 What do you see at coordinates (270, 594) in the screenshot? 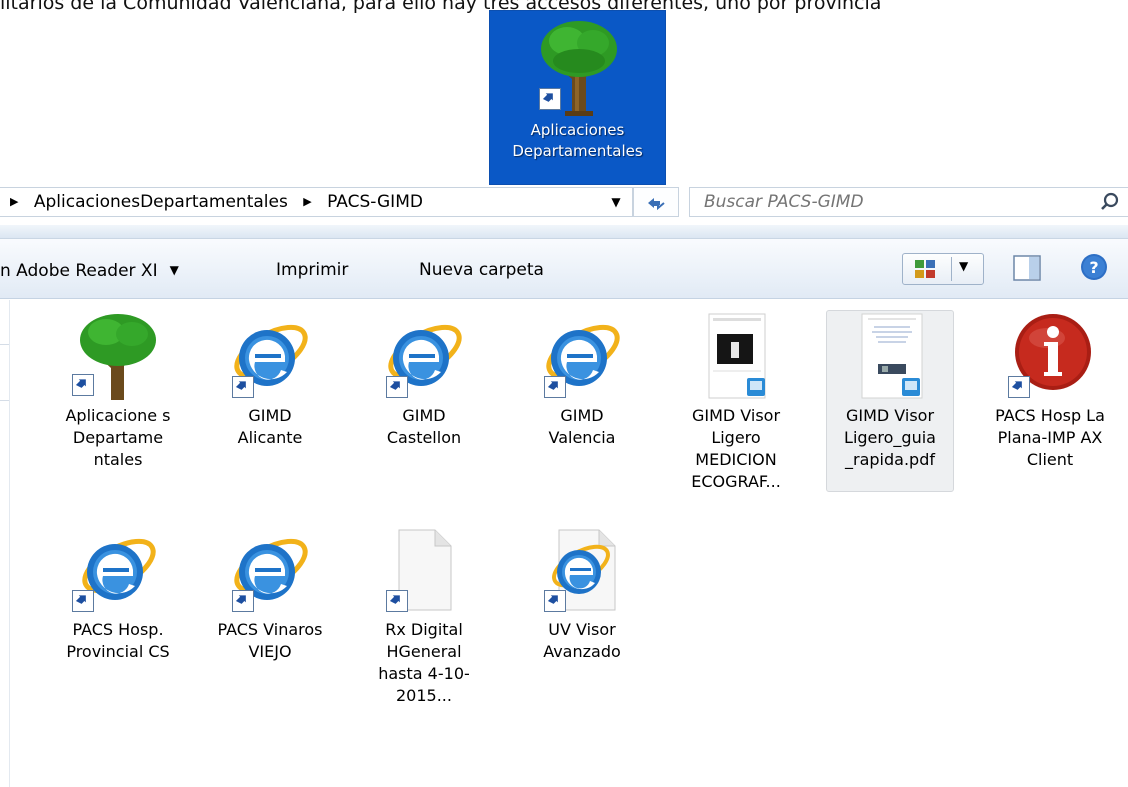
I see `file-item-pacs-vinaros: PACS Vinaros VIEJO` at bounding box center [270, 594].